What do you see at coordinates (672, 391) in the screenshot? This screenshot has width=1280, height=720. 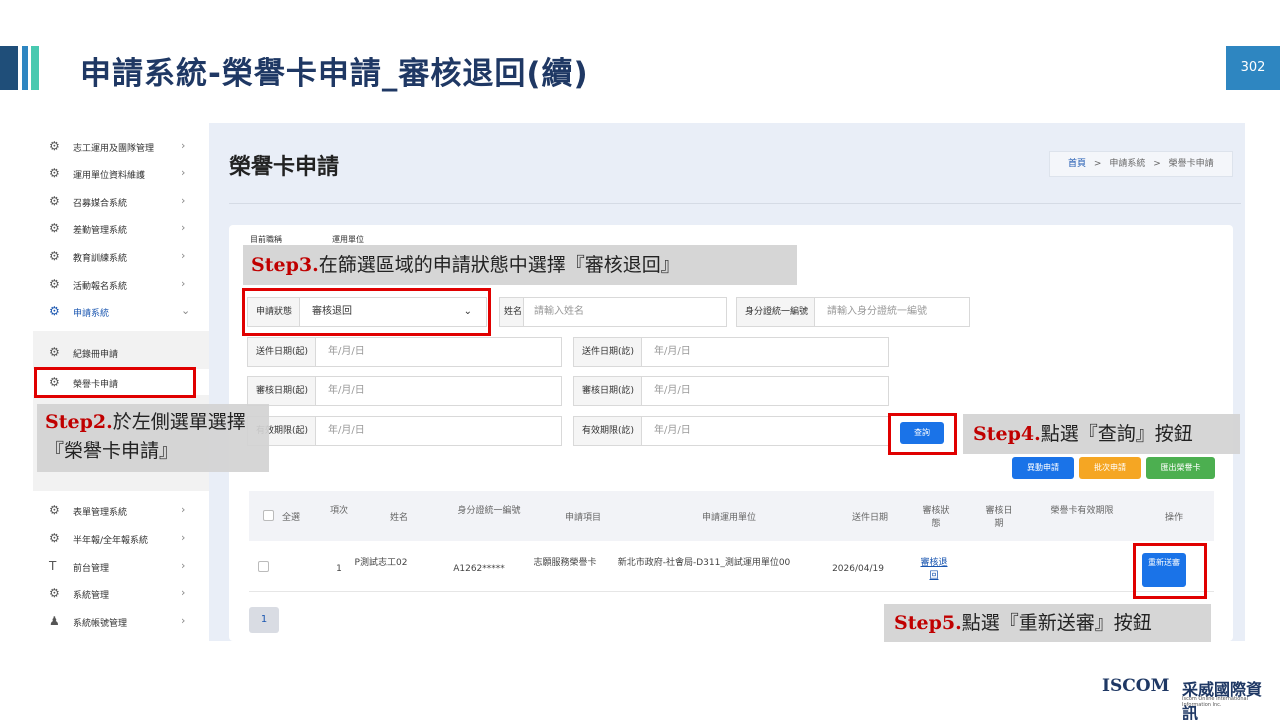 I see `review-date-end-input: 年/月/日` at bounding box center [672, 391].